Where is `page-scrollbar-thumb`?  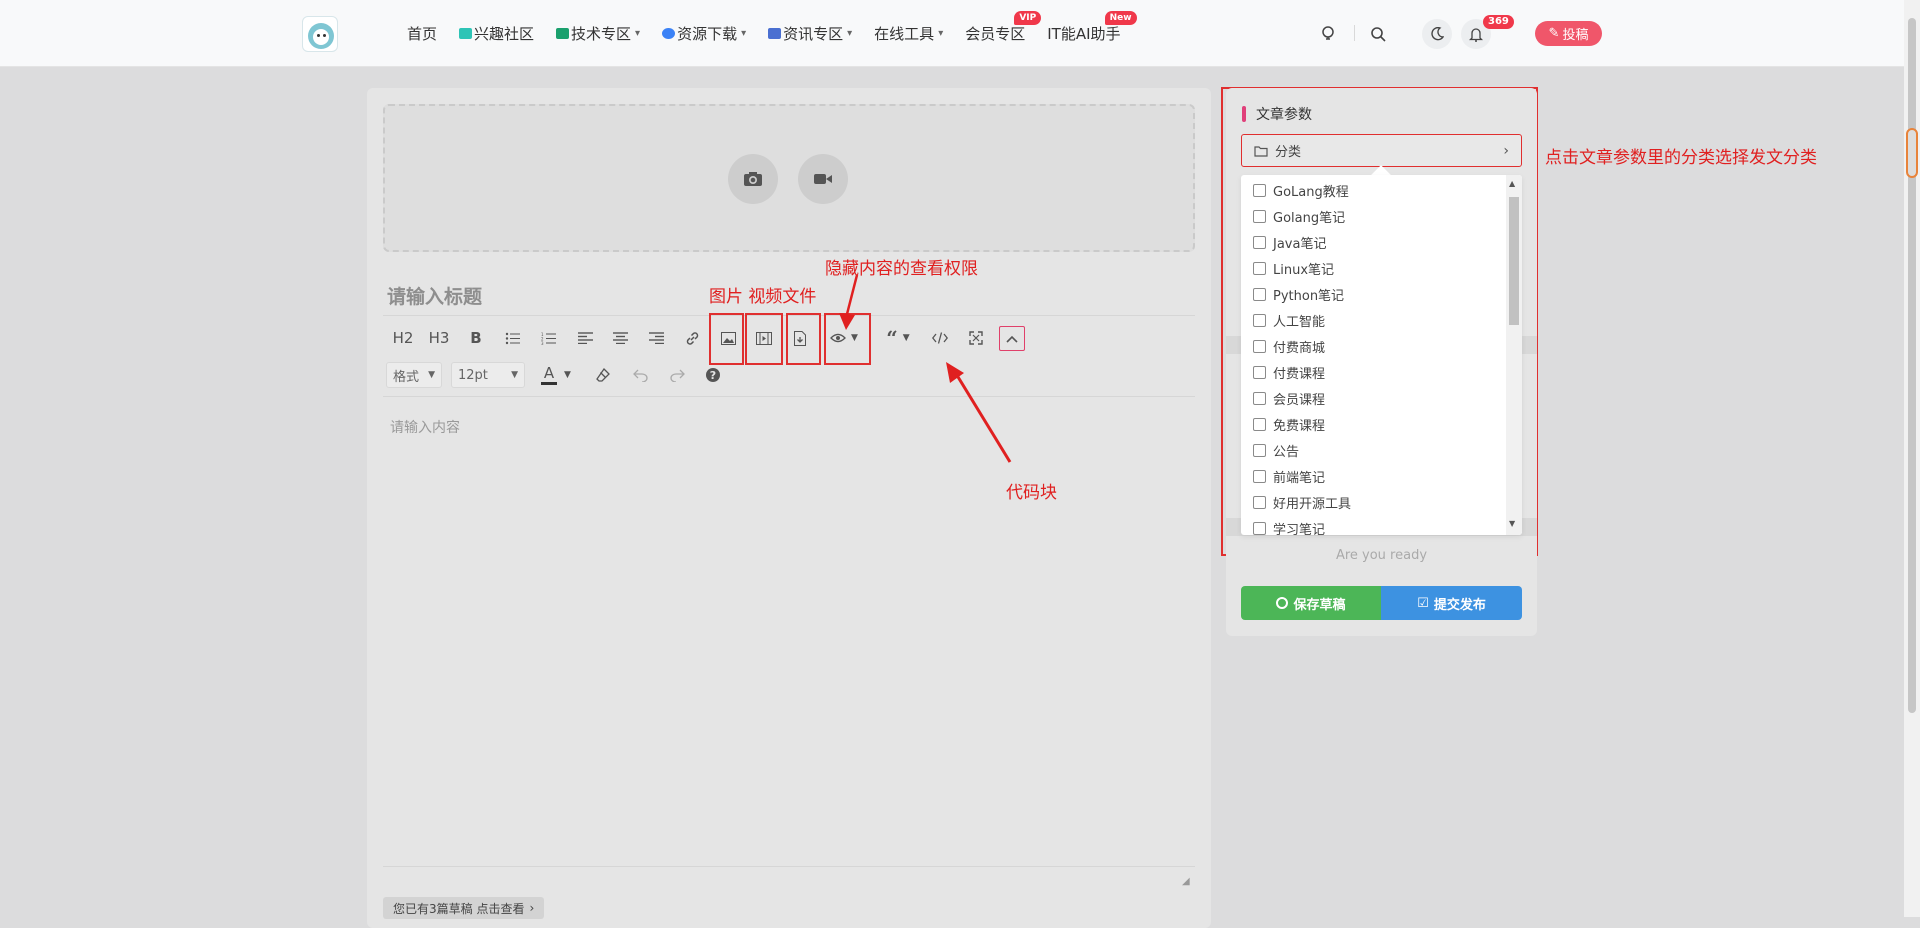
page-scrollbar-thumb is located at coordinates (1912, 365).